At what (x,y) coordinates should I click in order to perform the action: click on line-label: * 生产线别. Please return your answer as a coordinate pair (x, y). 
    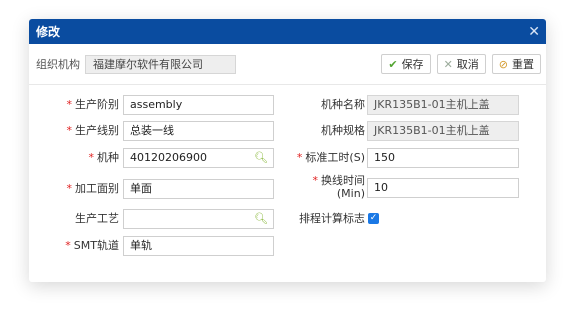
    Looking at the image, I should click on (93, 130).